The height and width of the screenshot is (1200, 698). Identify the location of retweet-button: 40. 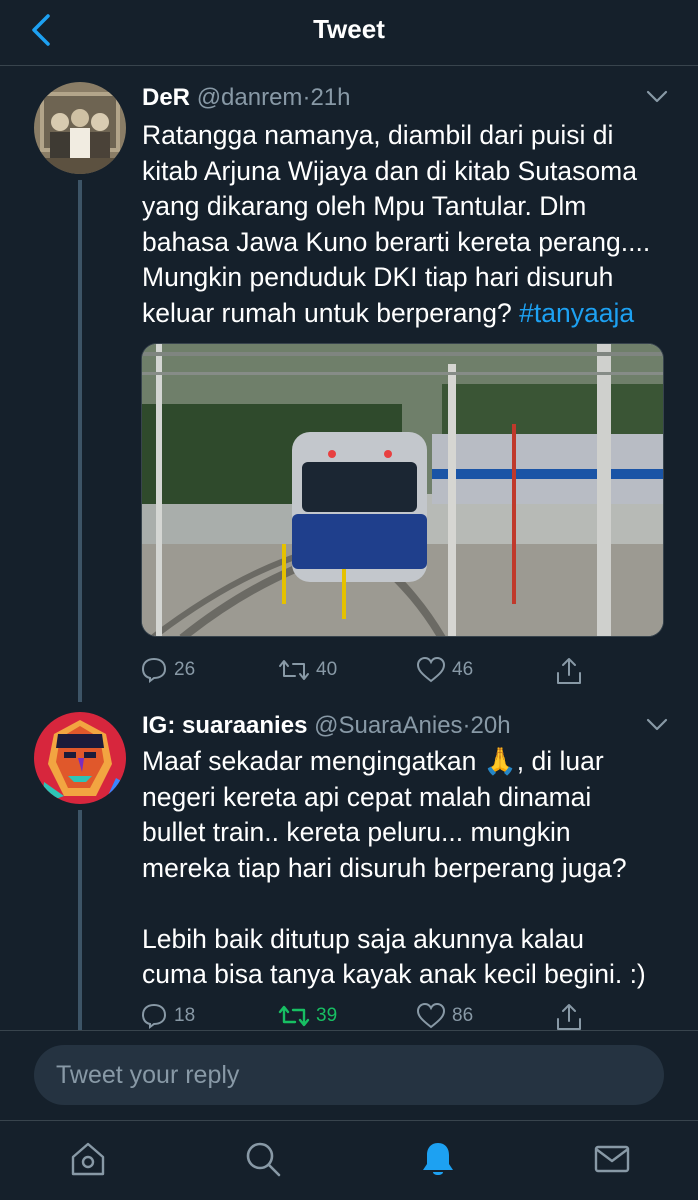
(307, 670).